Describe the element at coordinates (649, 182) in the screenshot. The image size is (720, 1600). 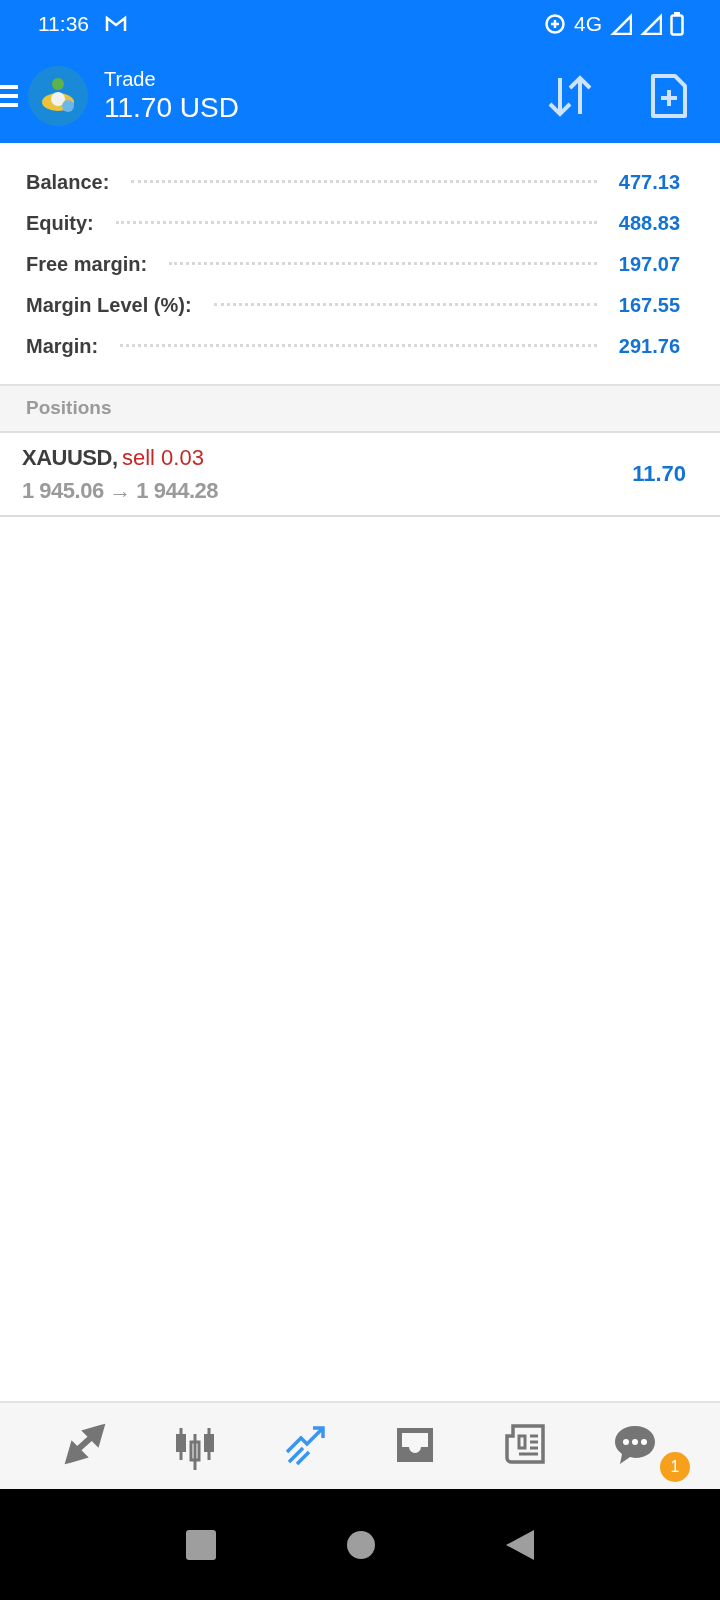
I see `field-value: 477.13` at that location.